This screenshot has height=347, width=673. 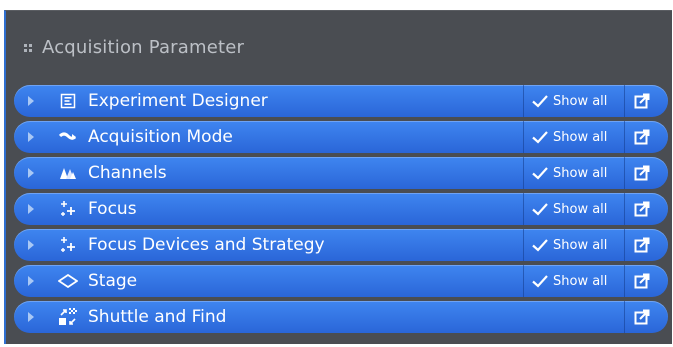 What do you see at coordinates (160, 137) in the screenshot?
I see `tool-label: Acquisition Mode` at bounding box center [160, 137].